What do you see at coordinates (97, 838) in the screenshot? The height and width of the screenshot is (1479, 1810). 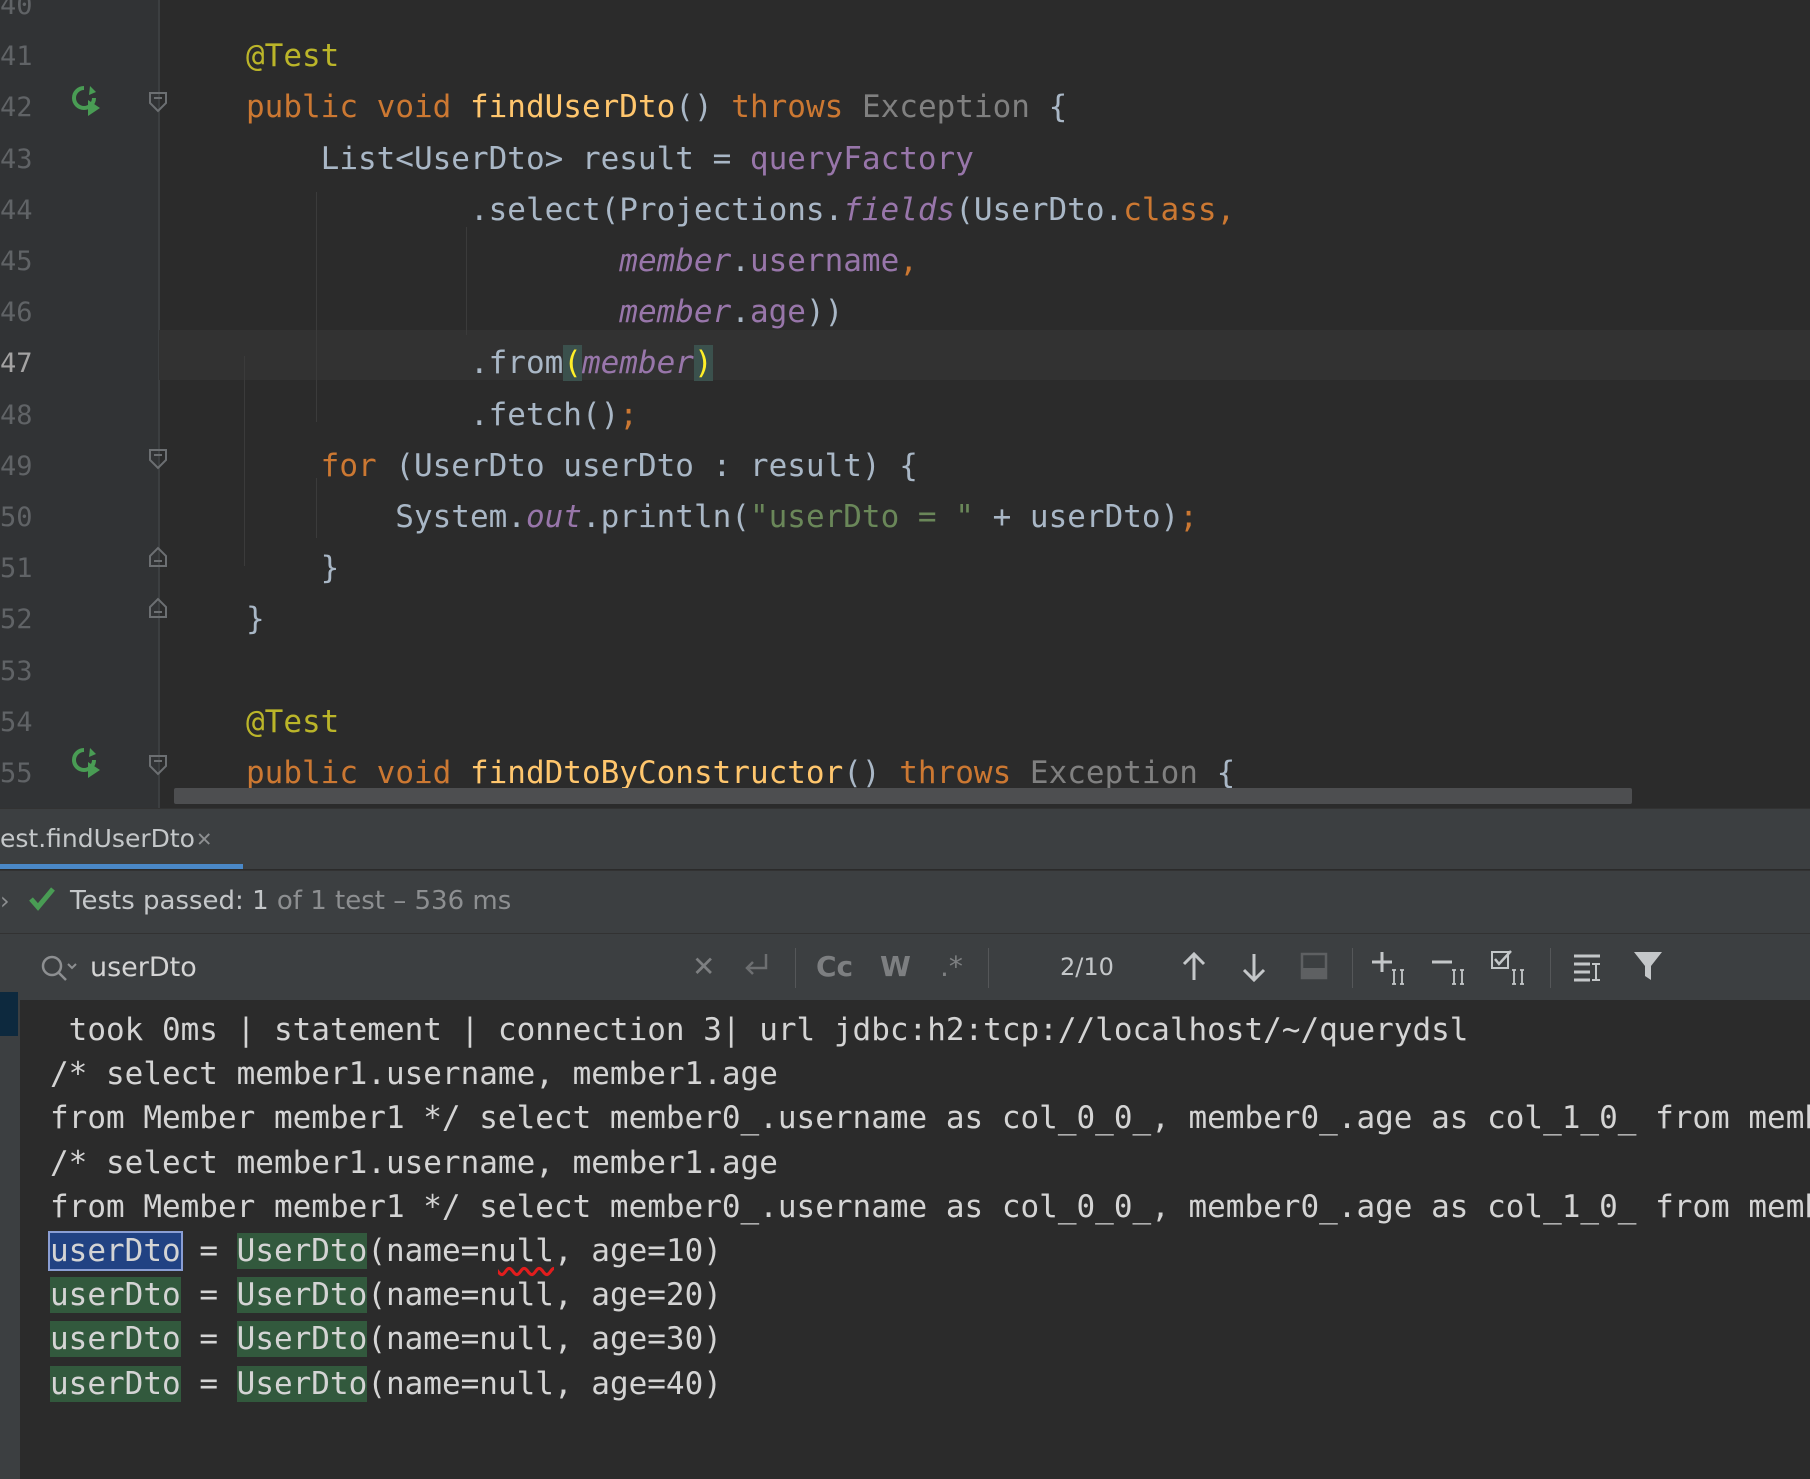 I see `run-tab-label: est.findUserDto` at bounding box center [97, 838].